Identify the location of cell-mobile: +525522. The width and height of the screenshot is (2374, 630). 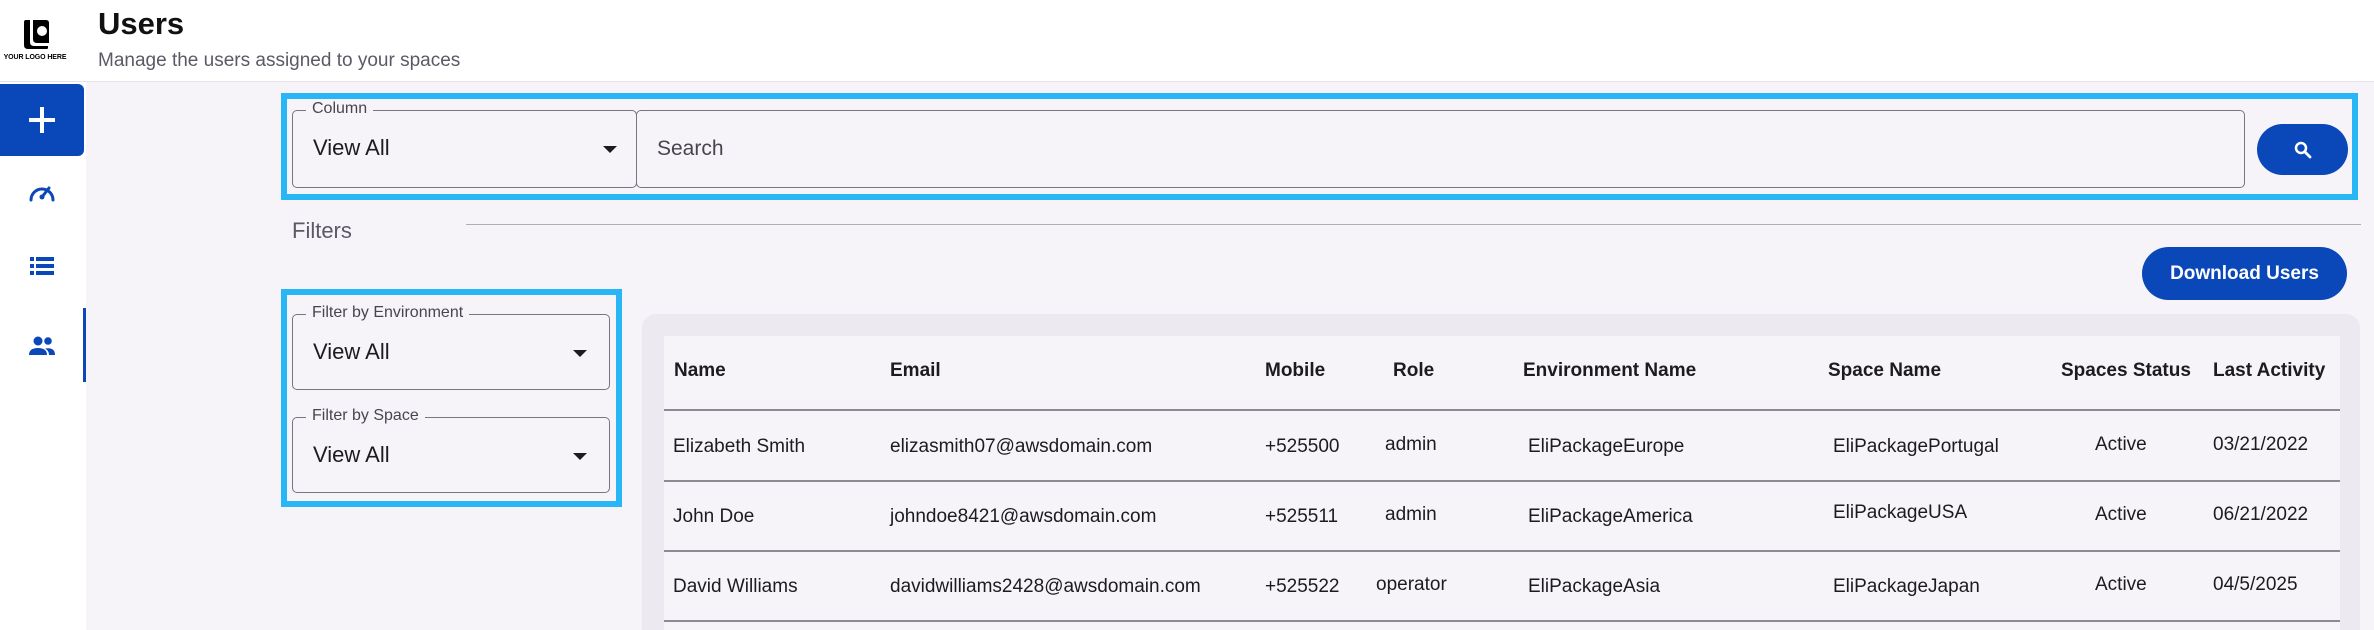
(1302, 586).